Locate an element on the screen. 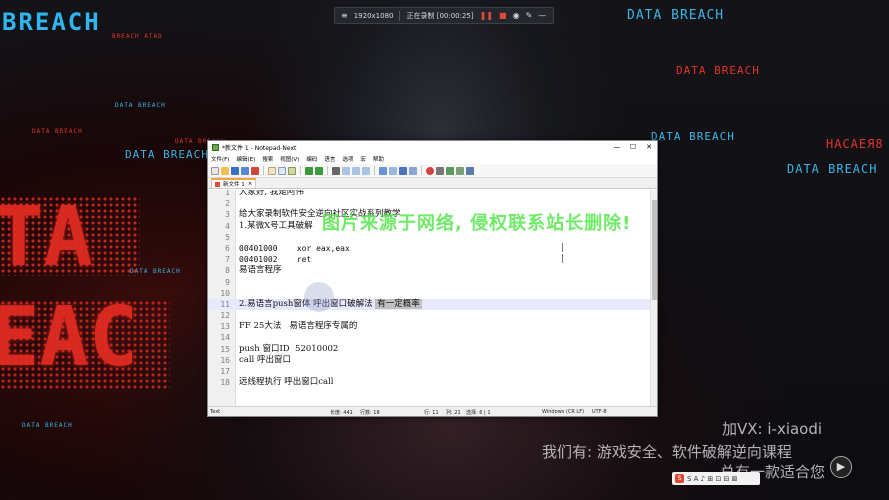 Image resolution: width=889 pixels, height=500 pixels. editor-line: 8 易语言程序 is located at coordinates (253, 270).